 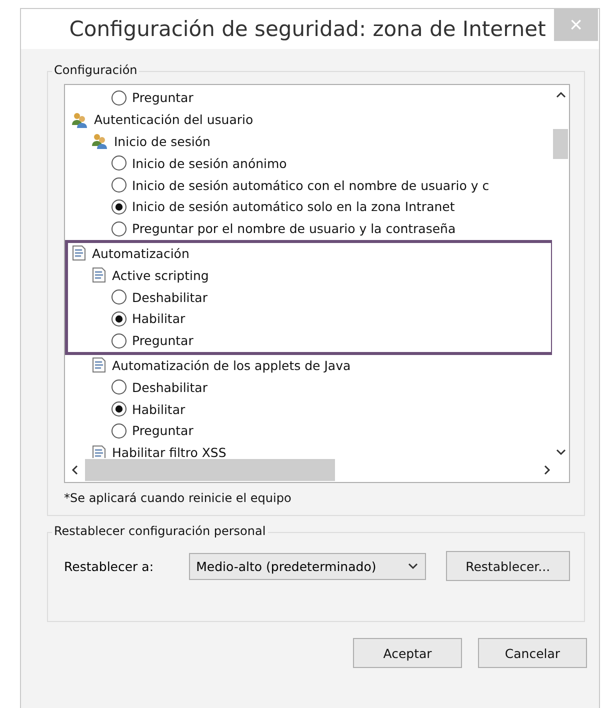 What do you see at coordinates (178, 498) in the screenshot?
I see `restart-note: *Se aplicará cuando reinicie el equipo` at bounding box center [178, 498].